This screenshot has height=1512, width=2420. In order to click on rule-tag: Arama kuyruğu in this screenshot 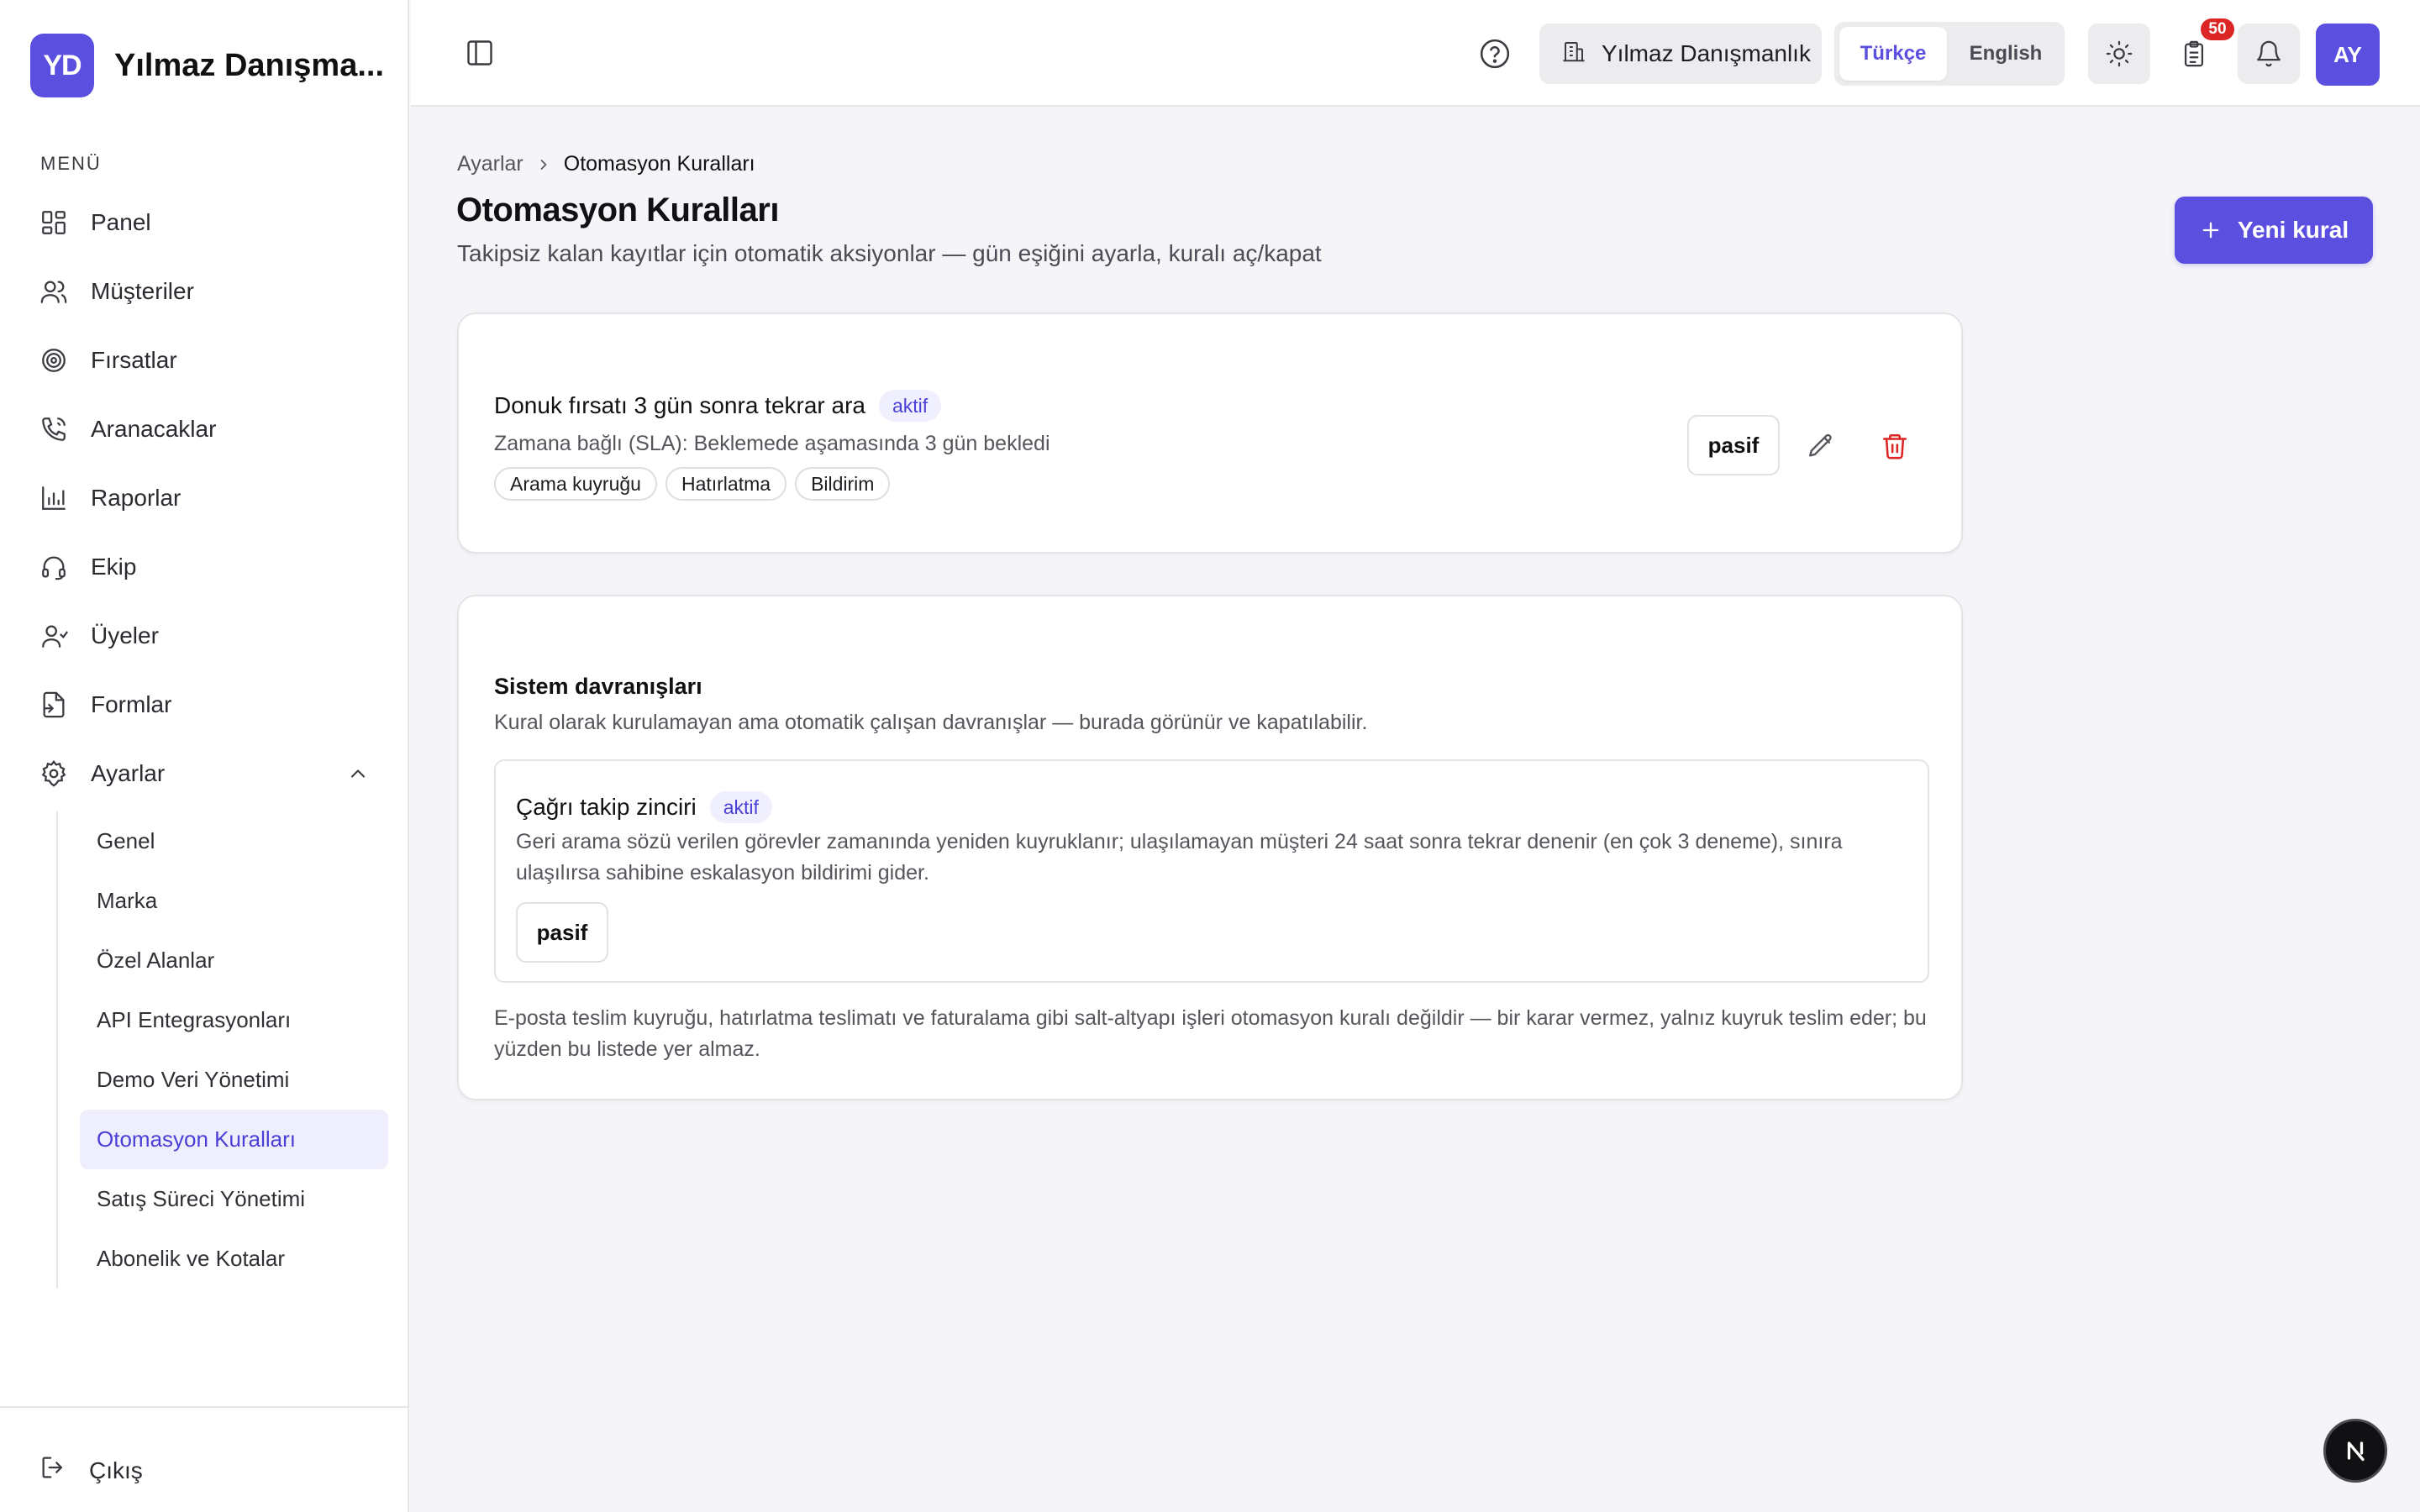, I will do `click(575, 484)`.